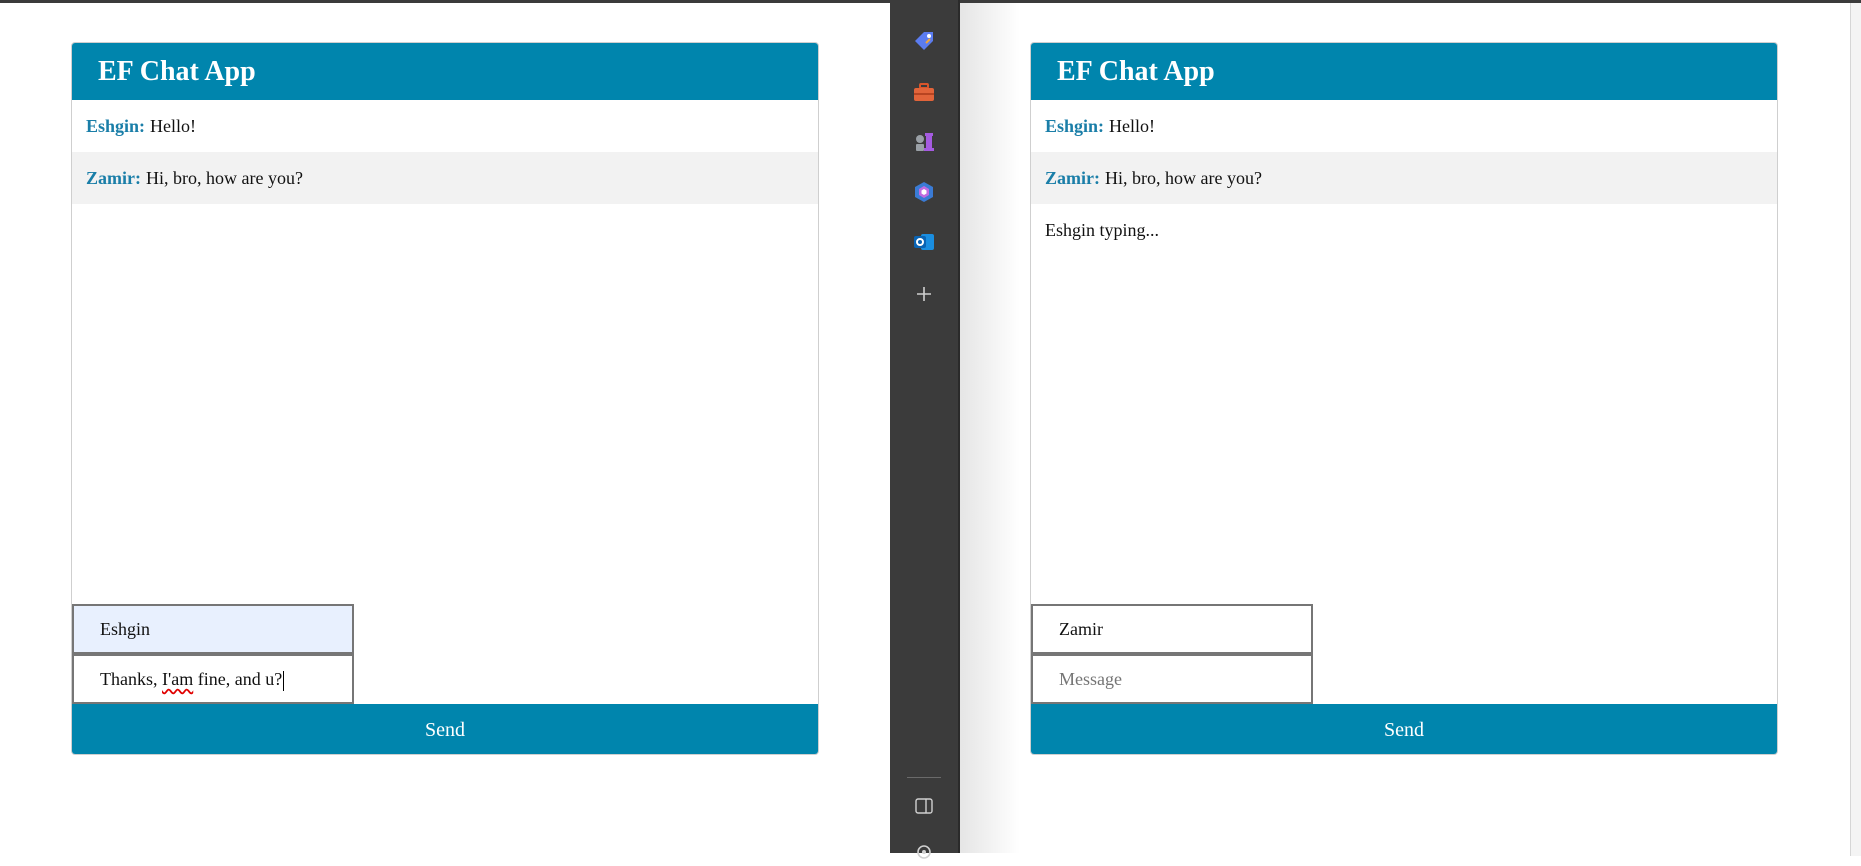 Image resolution: width=1861 pixels, height=866 pixels. What do you see at coordinates (924, 92) in the screenshot?
I see `toolbox-icon` at bounding box center [924, 92].